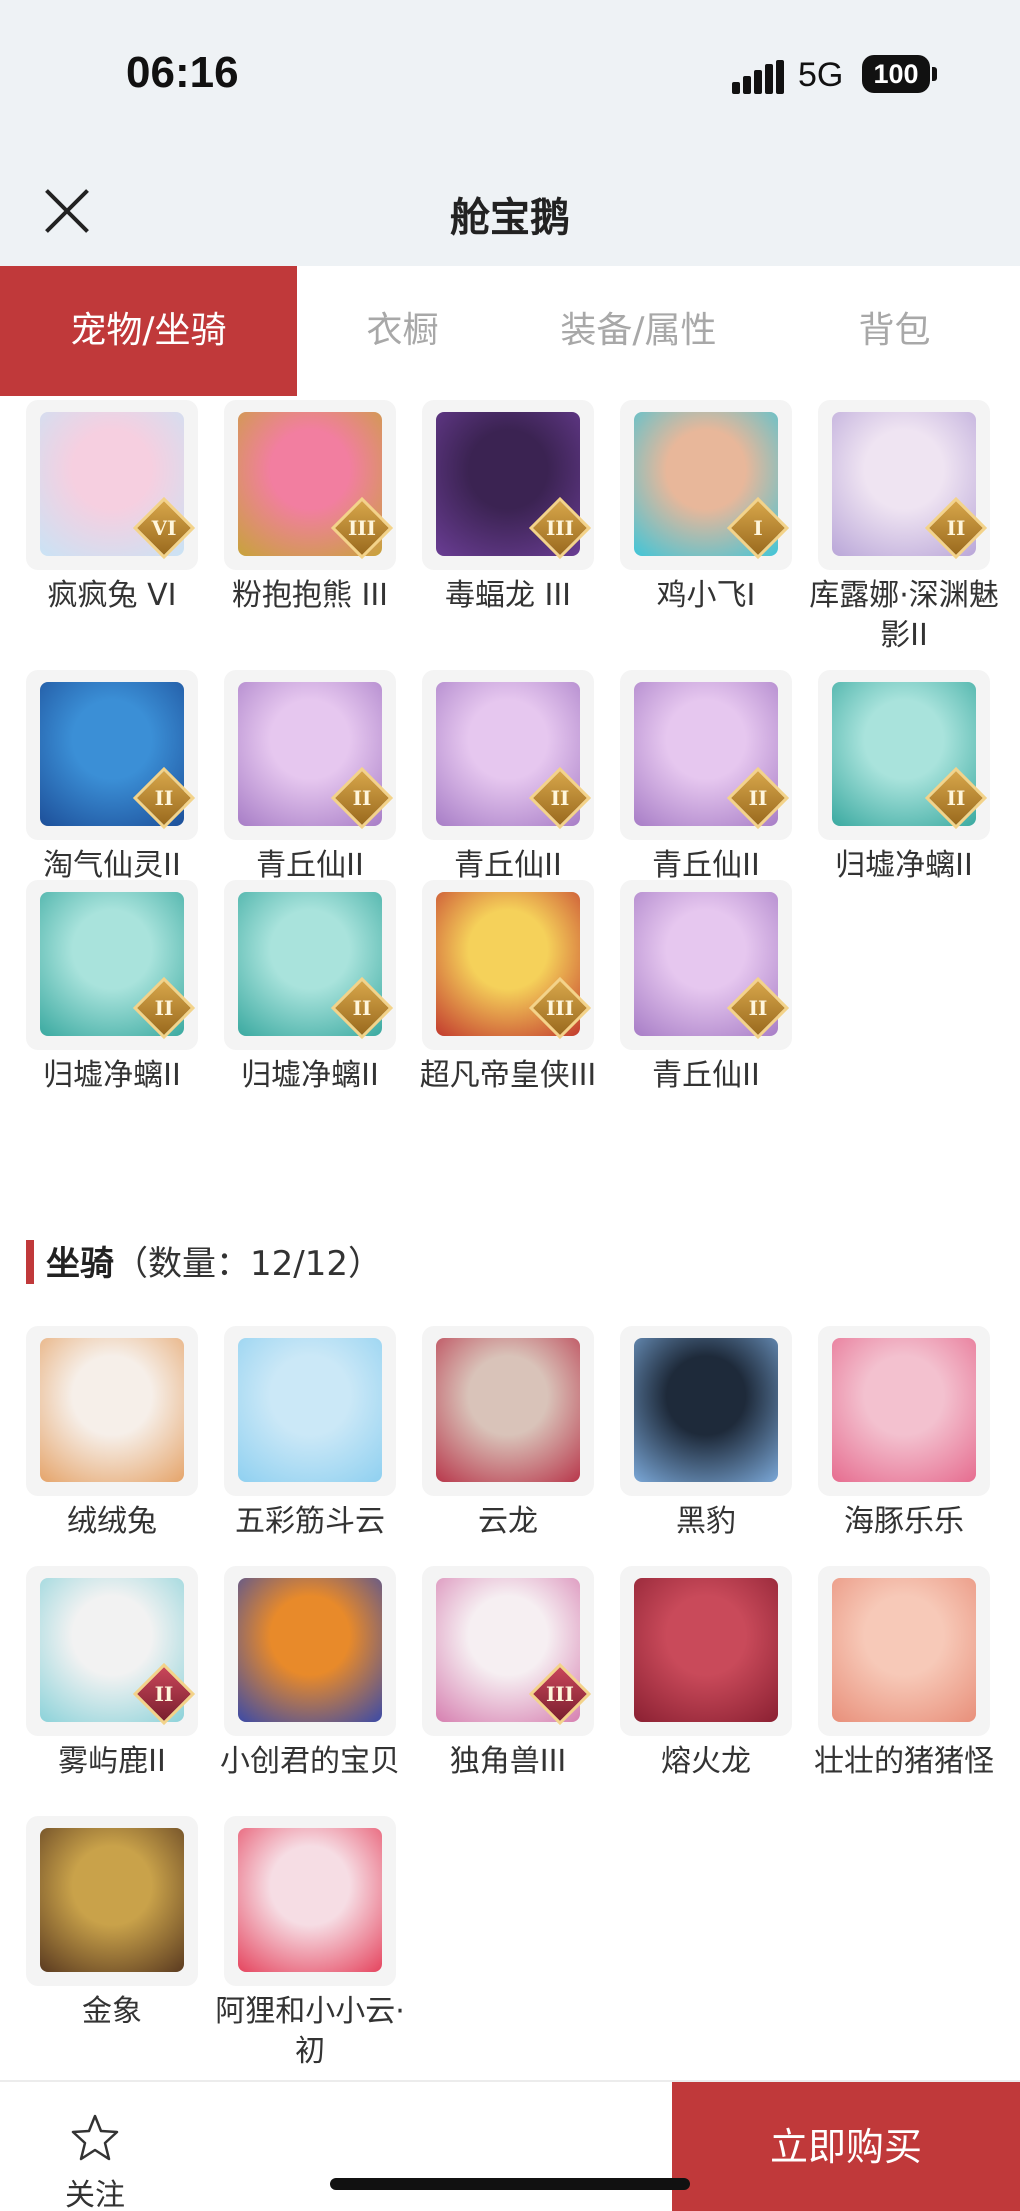 The image size is (1020, 2211). Describe the element at coordinates (706, 485) in the screenshot. I see `pet-thumbnail: I` at that location.